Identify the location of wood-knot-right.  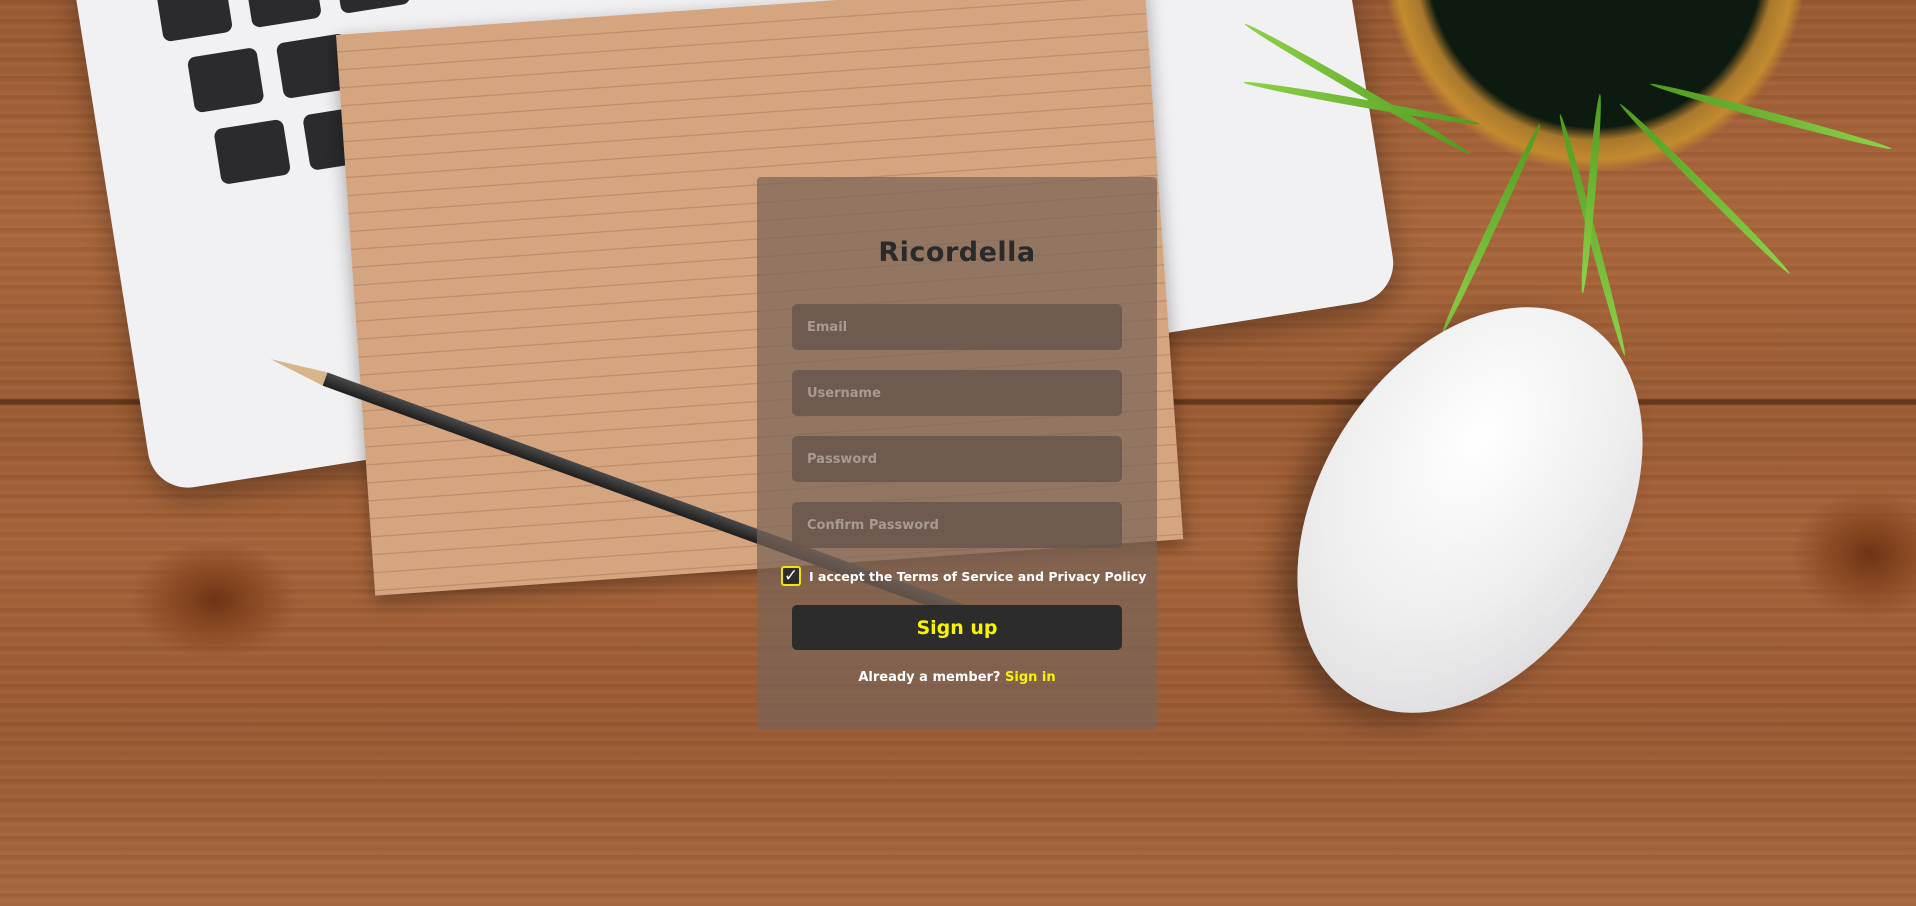
(1853, 555).